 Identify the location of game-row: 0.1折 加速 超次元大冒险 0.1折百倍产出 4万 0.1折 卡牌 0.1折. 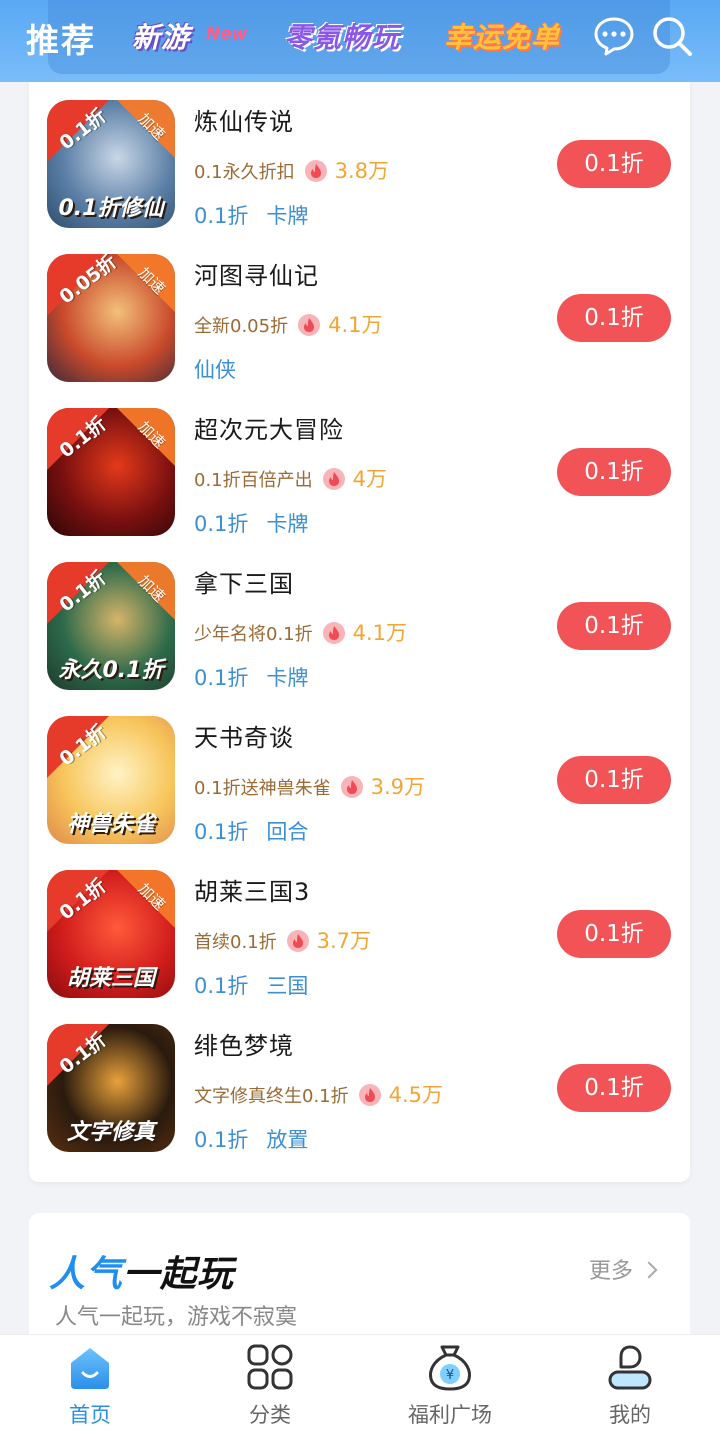
(359, 485).